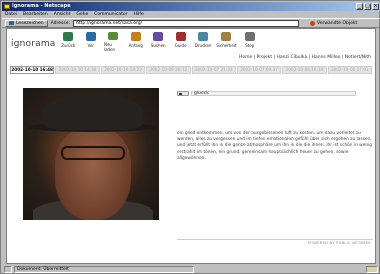 This screenshot has width=380, height=274. What do you see at coordinates (250, 45) in the screenshot?
I see `stop-label: Stop` at bounding box center [250, 45].